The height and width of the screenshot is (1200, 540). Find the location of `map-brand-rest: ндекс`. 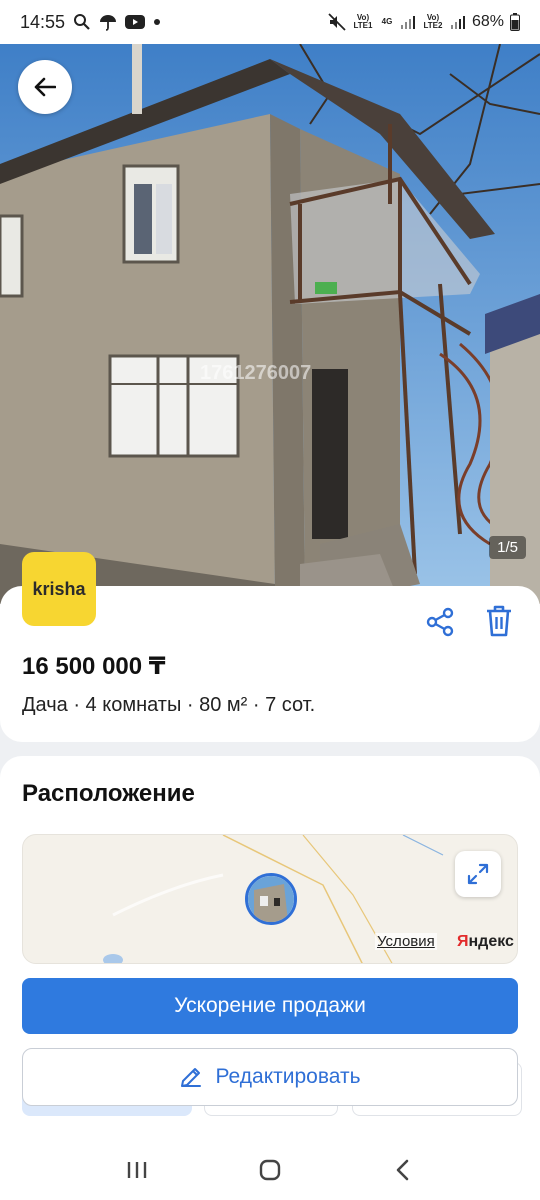

map-brand-rest: ндекс is located at coordinates (491, 941).